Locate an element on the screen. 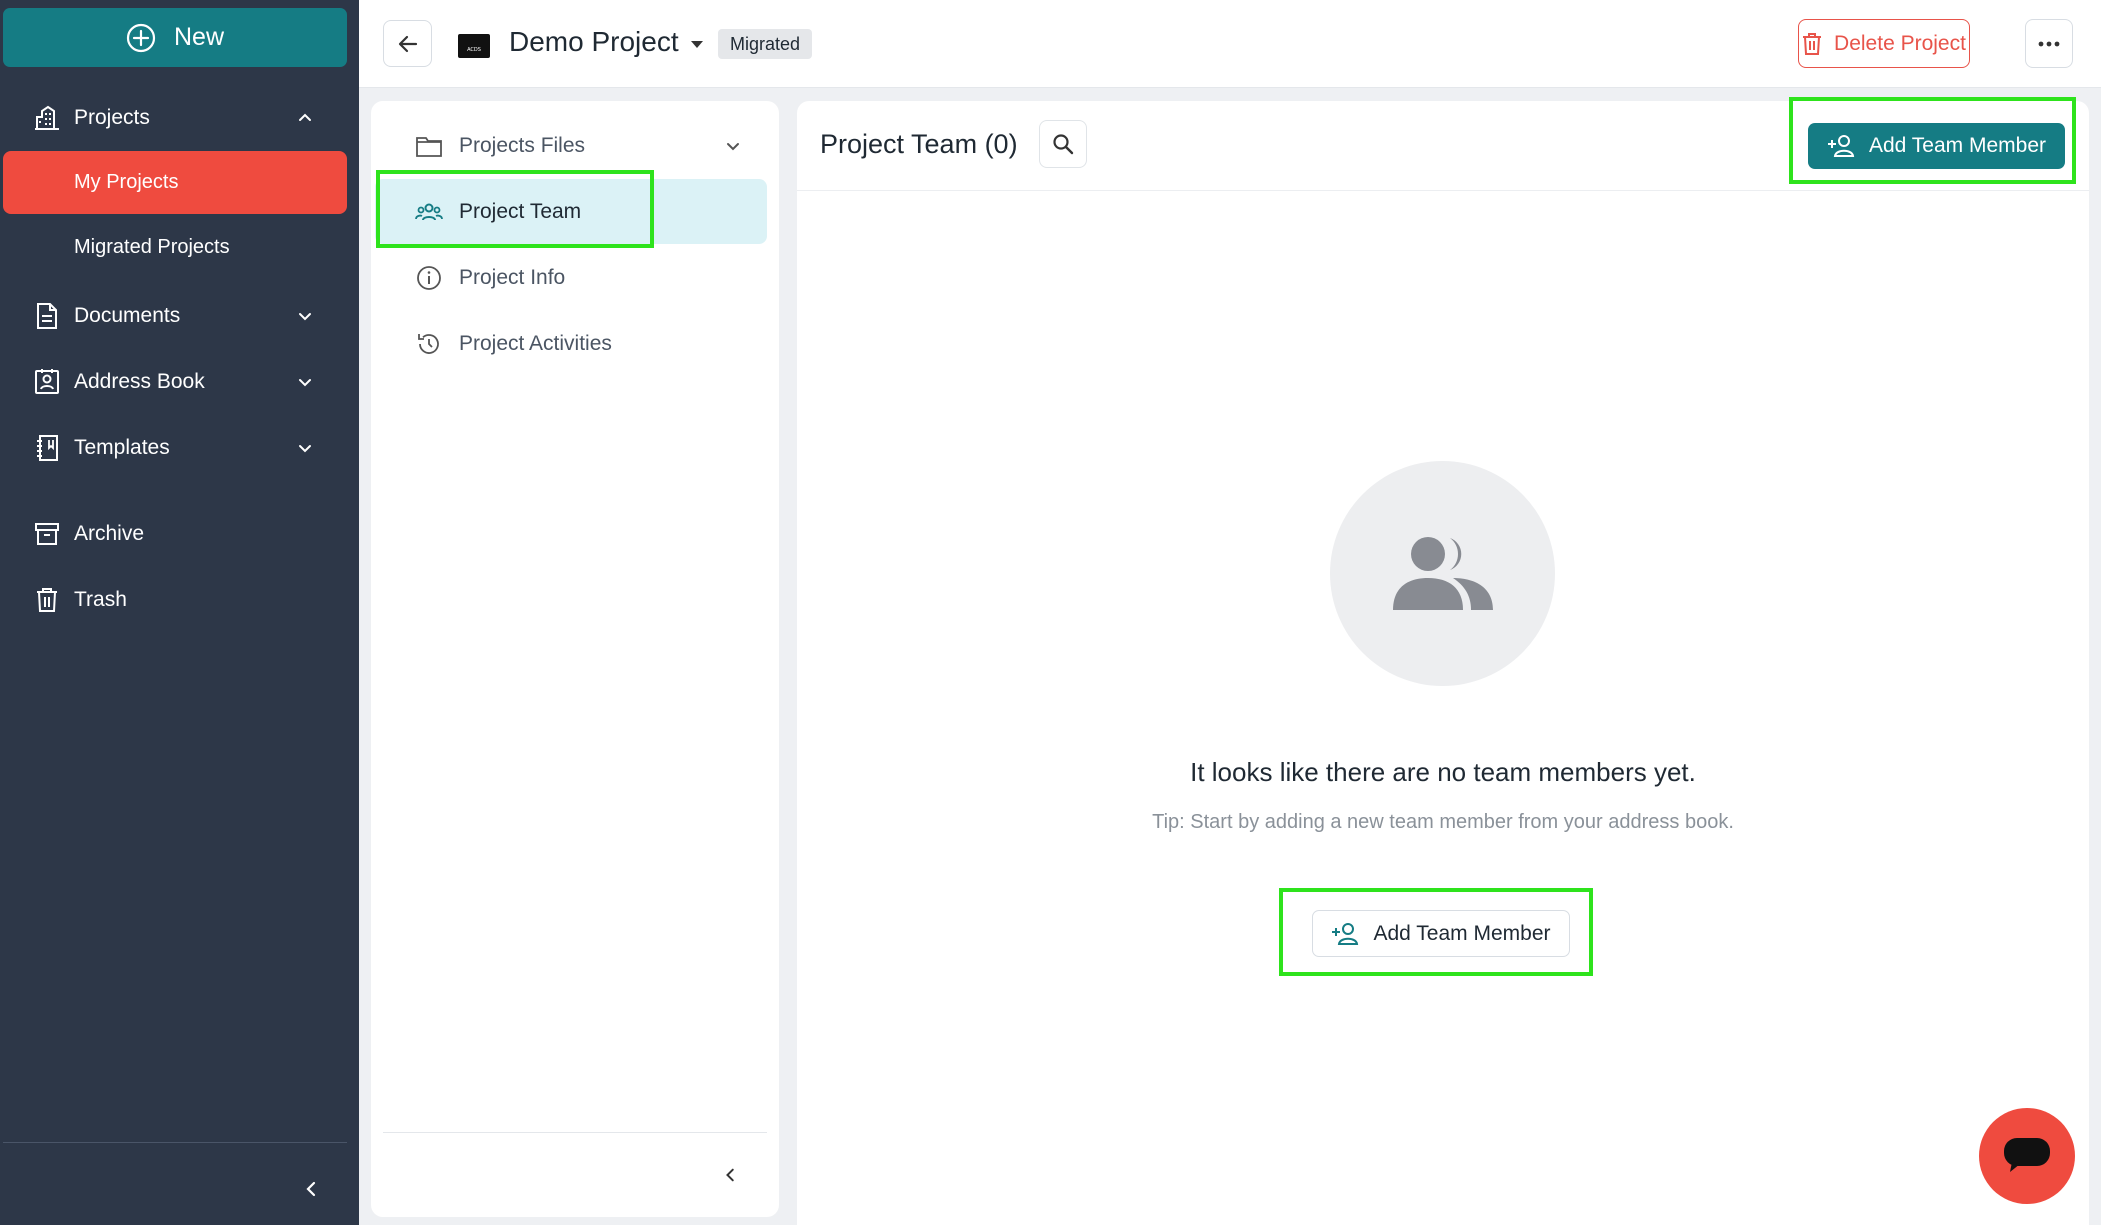 The image size is (2101, 1225). add-team-member-secondary-label: Add Team Member is located at coordinates (1462, 933).